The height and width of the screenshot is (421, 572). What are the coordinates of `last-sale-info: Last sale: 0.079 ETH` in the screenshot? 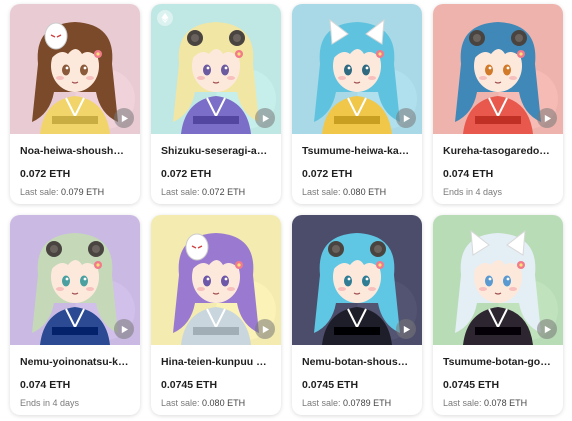 It's located at (75, 192).